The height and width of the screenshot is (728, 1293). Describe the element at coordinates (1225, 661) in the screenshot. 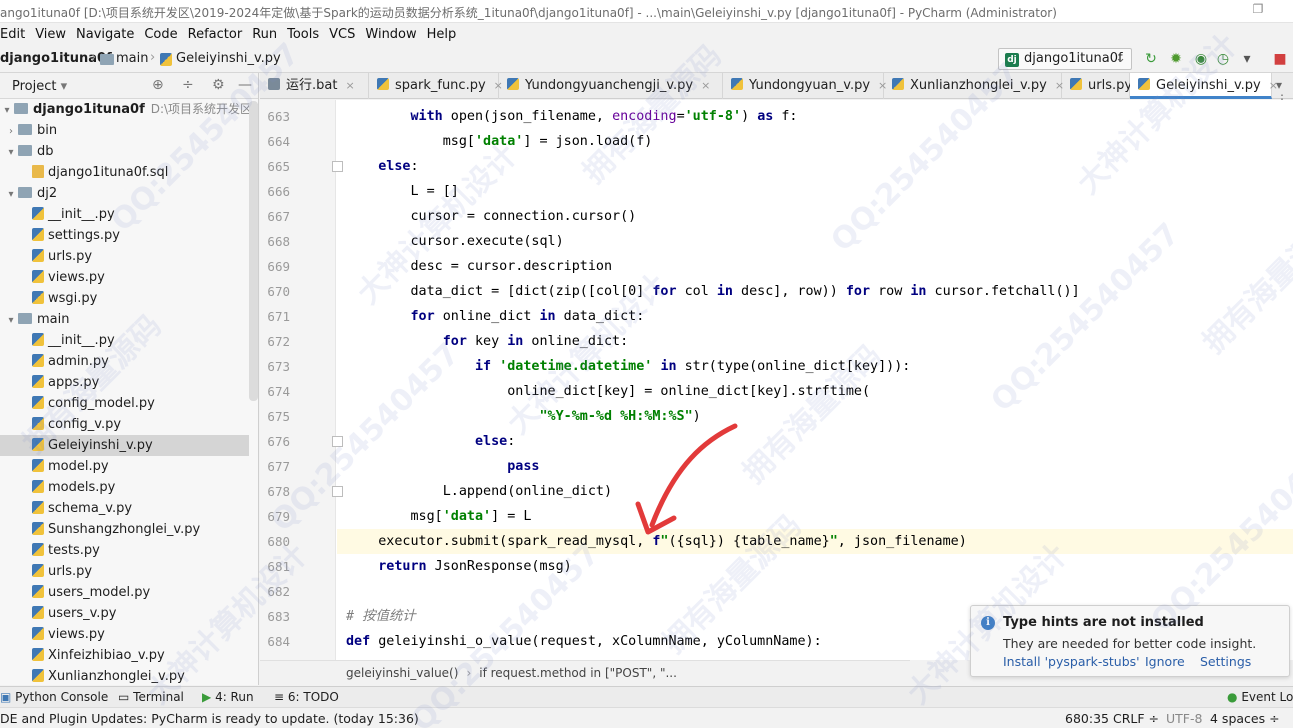

I see `settings-link: Settings` at that location.